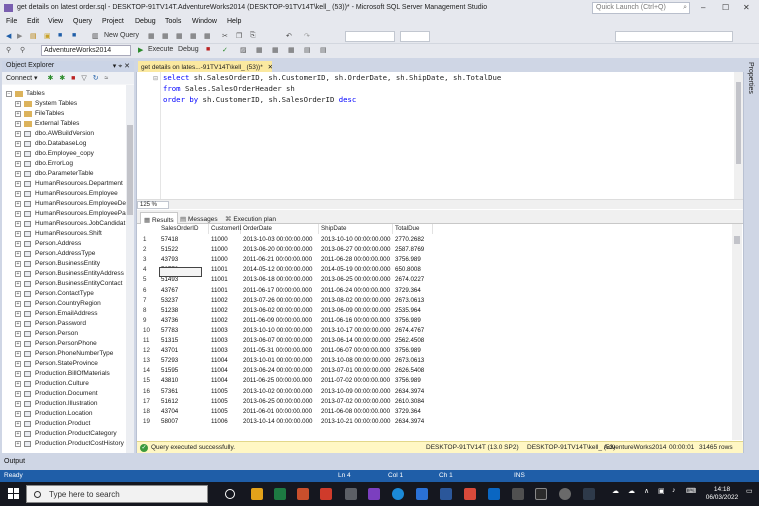 This screenshot has width=759, height=506. Describe the element at coordinates (446, 494) in the screenshot. I see `word-icon` at that location.